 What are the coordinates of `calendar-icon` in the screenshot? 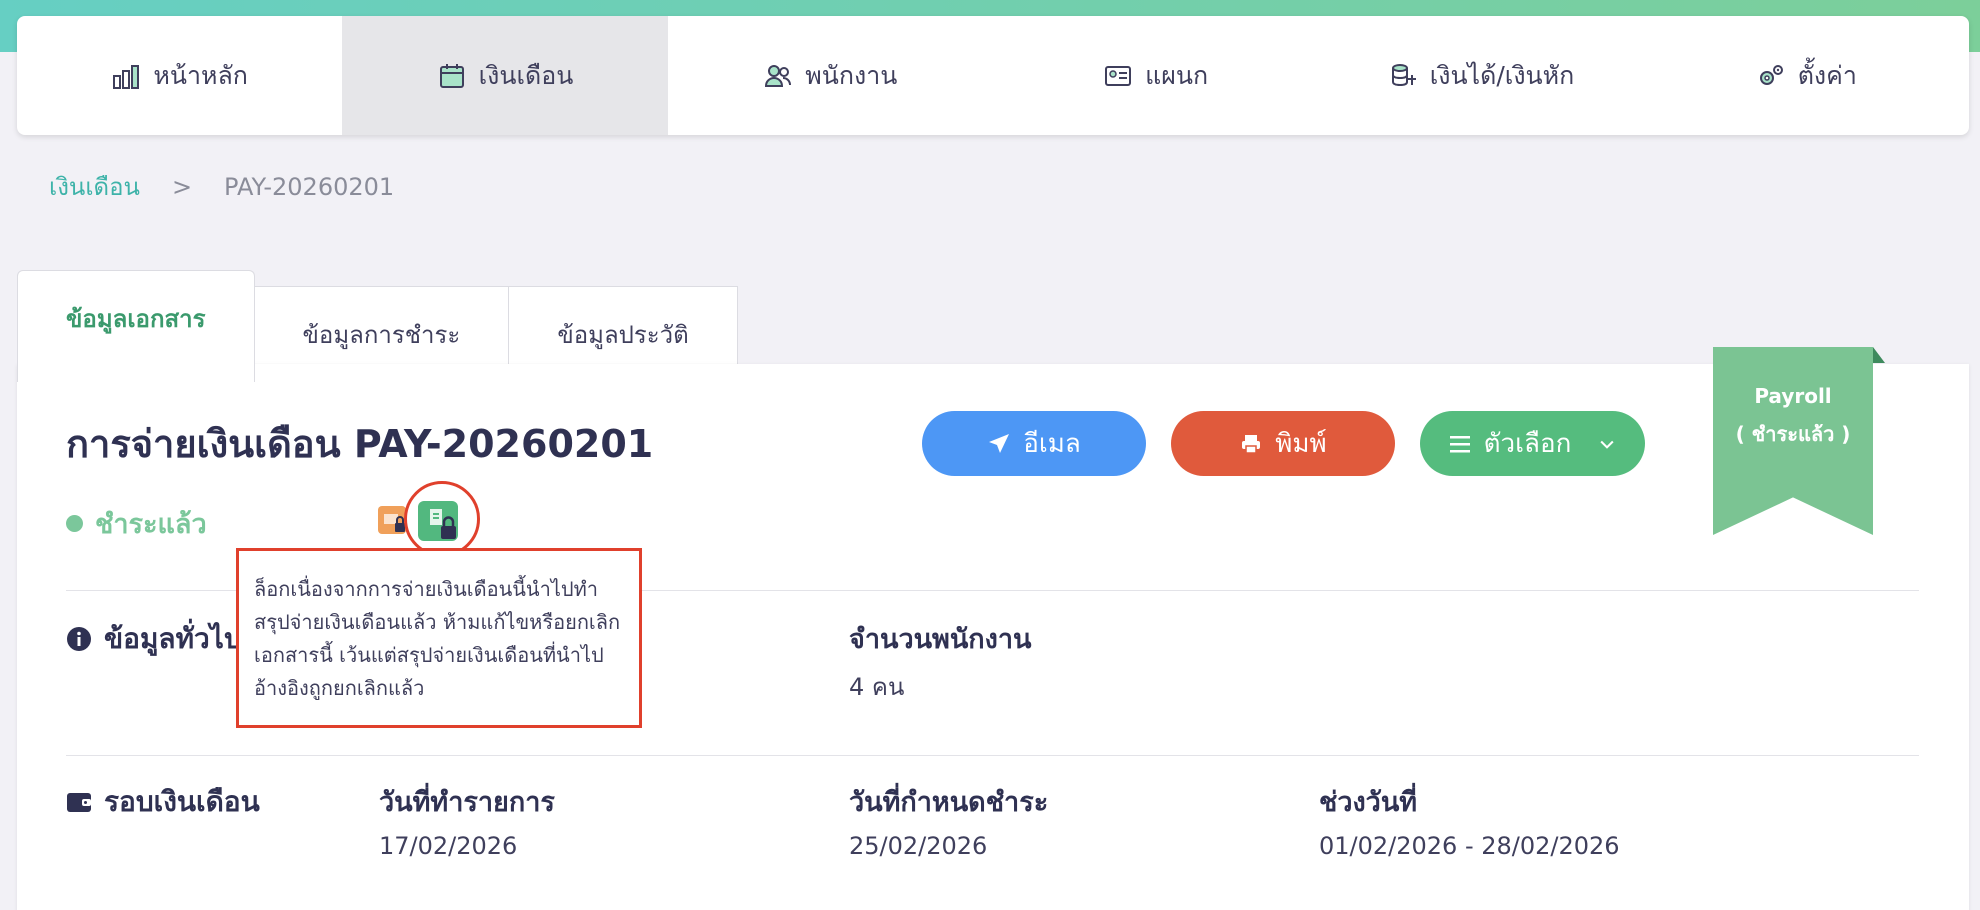 It's located at (451, 75).